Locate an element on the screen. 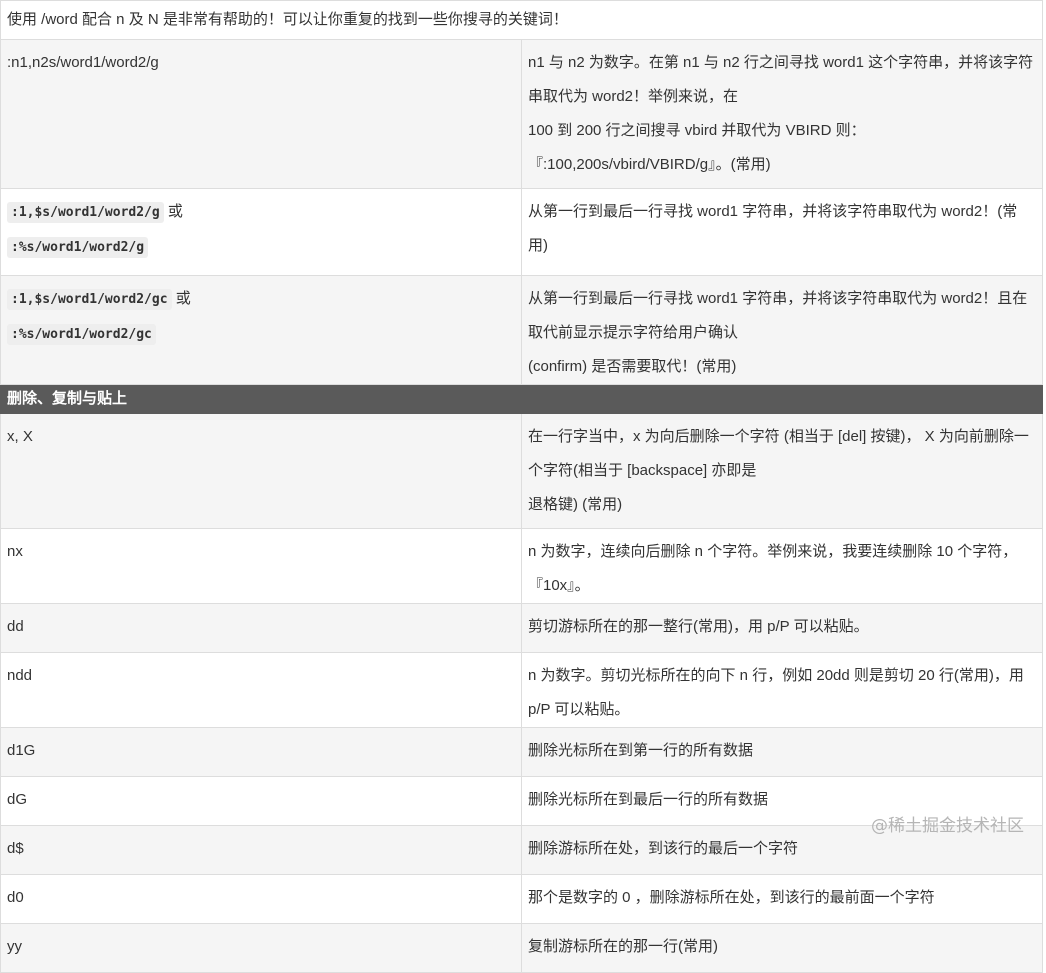  command-cell: x, X is located at coordinates (261, 471).